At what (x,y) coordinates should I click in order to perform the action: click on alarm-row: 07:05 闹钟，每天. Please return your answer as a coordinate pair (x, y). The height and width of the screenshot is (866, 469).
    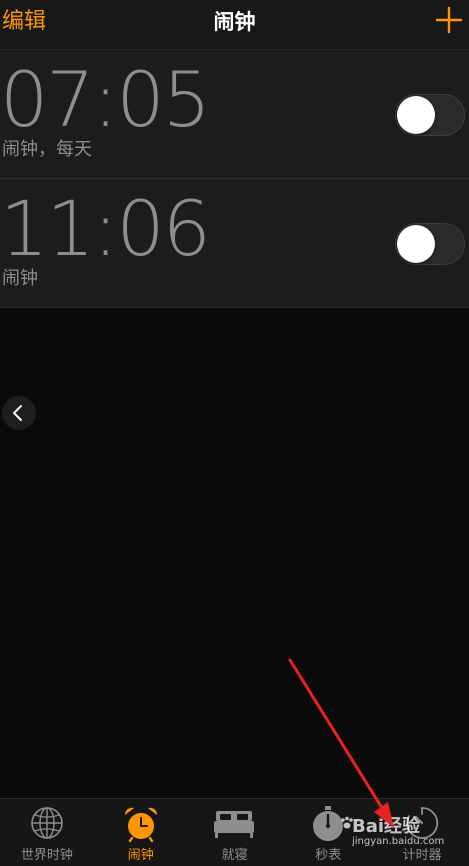
    Looking at the image, I should click on (234, 114).